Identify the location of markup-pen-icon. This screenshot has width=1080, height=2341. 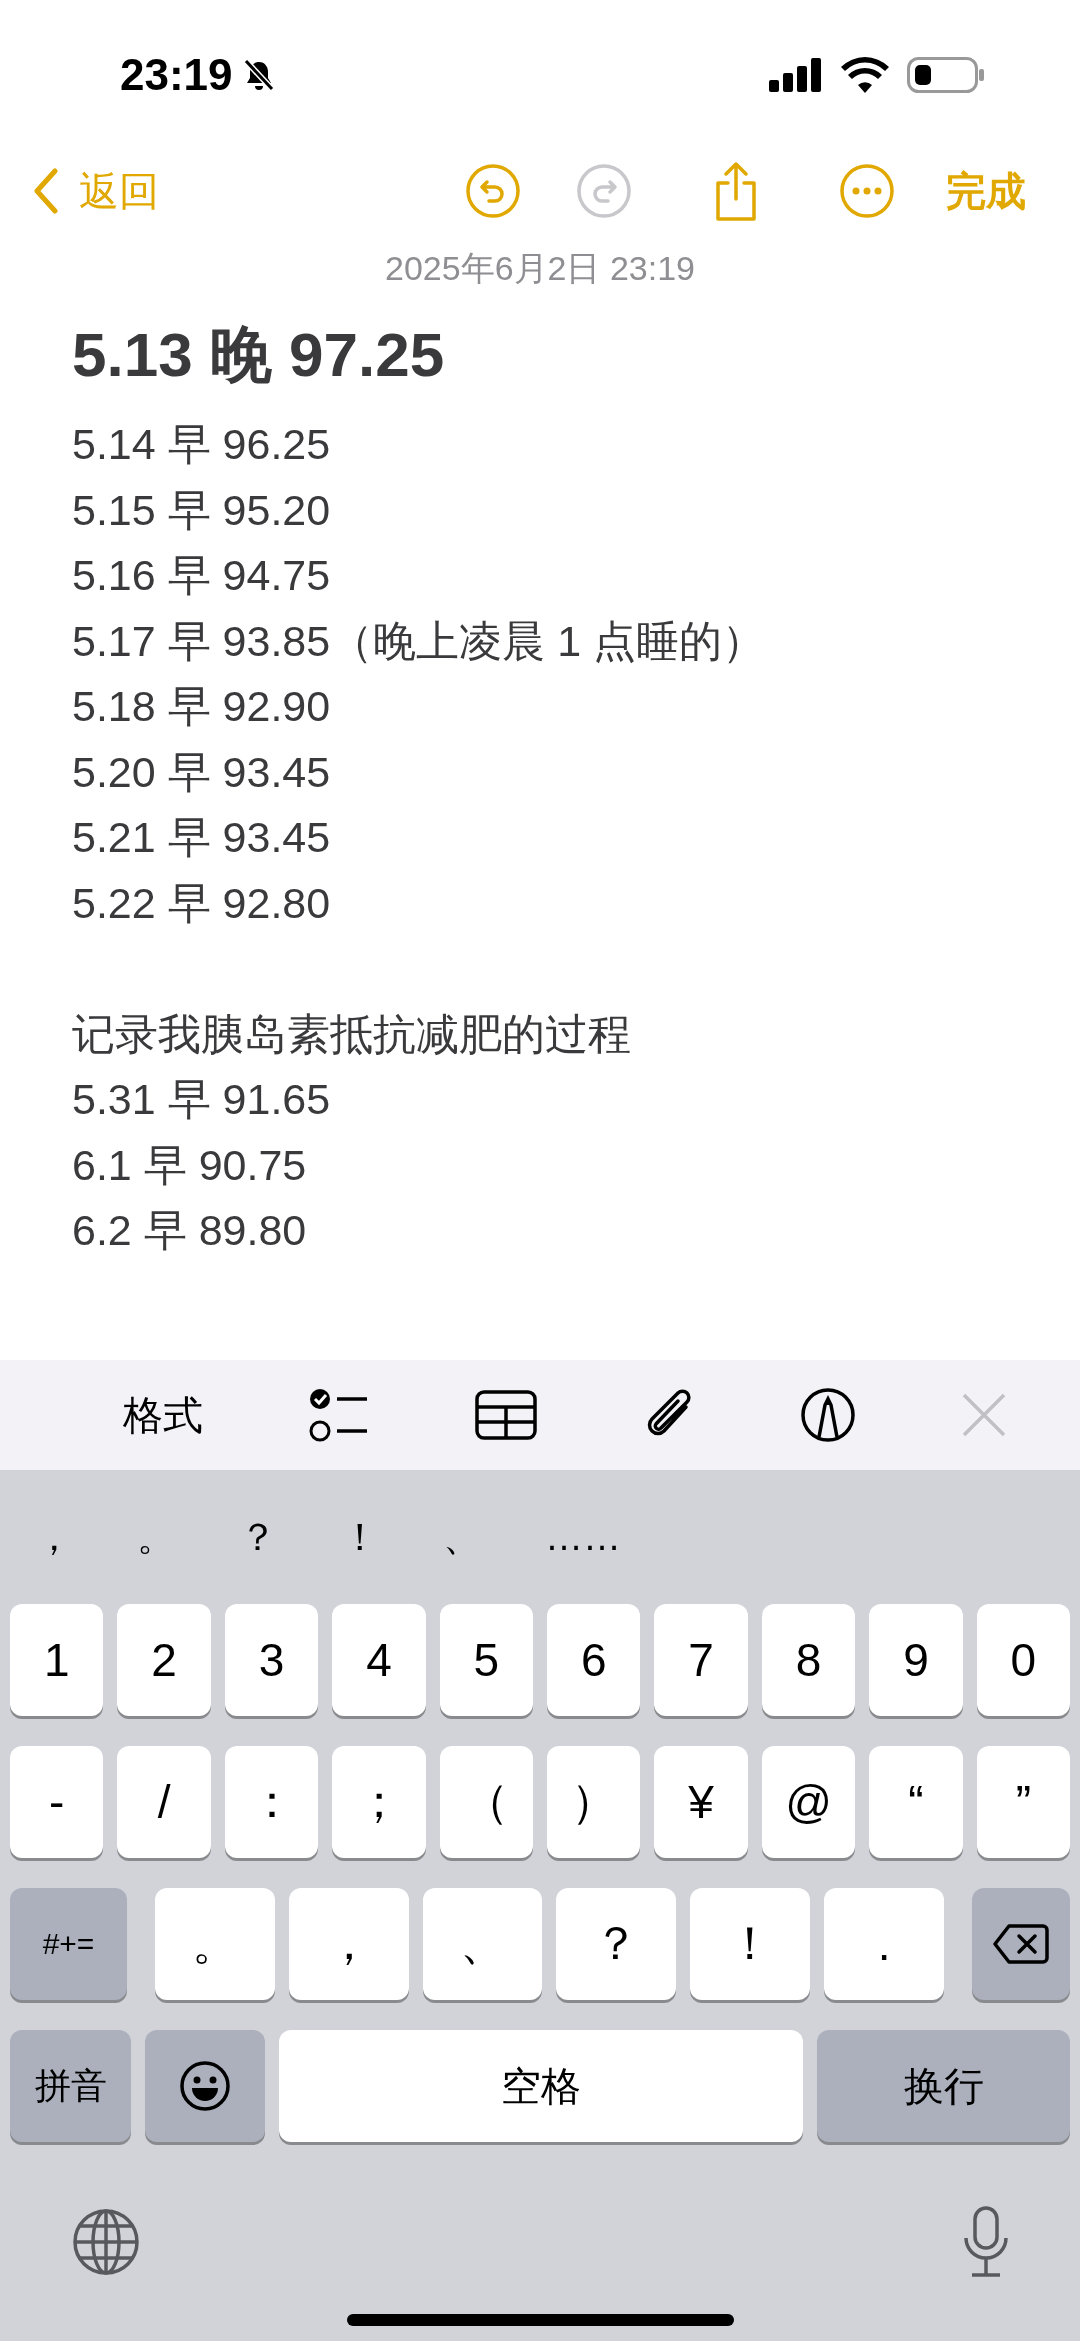
(828, 1415).